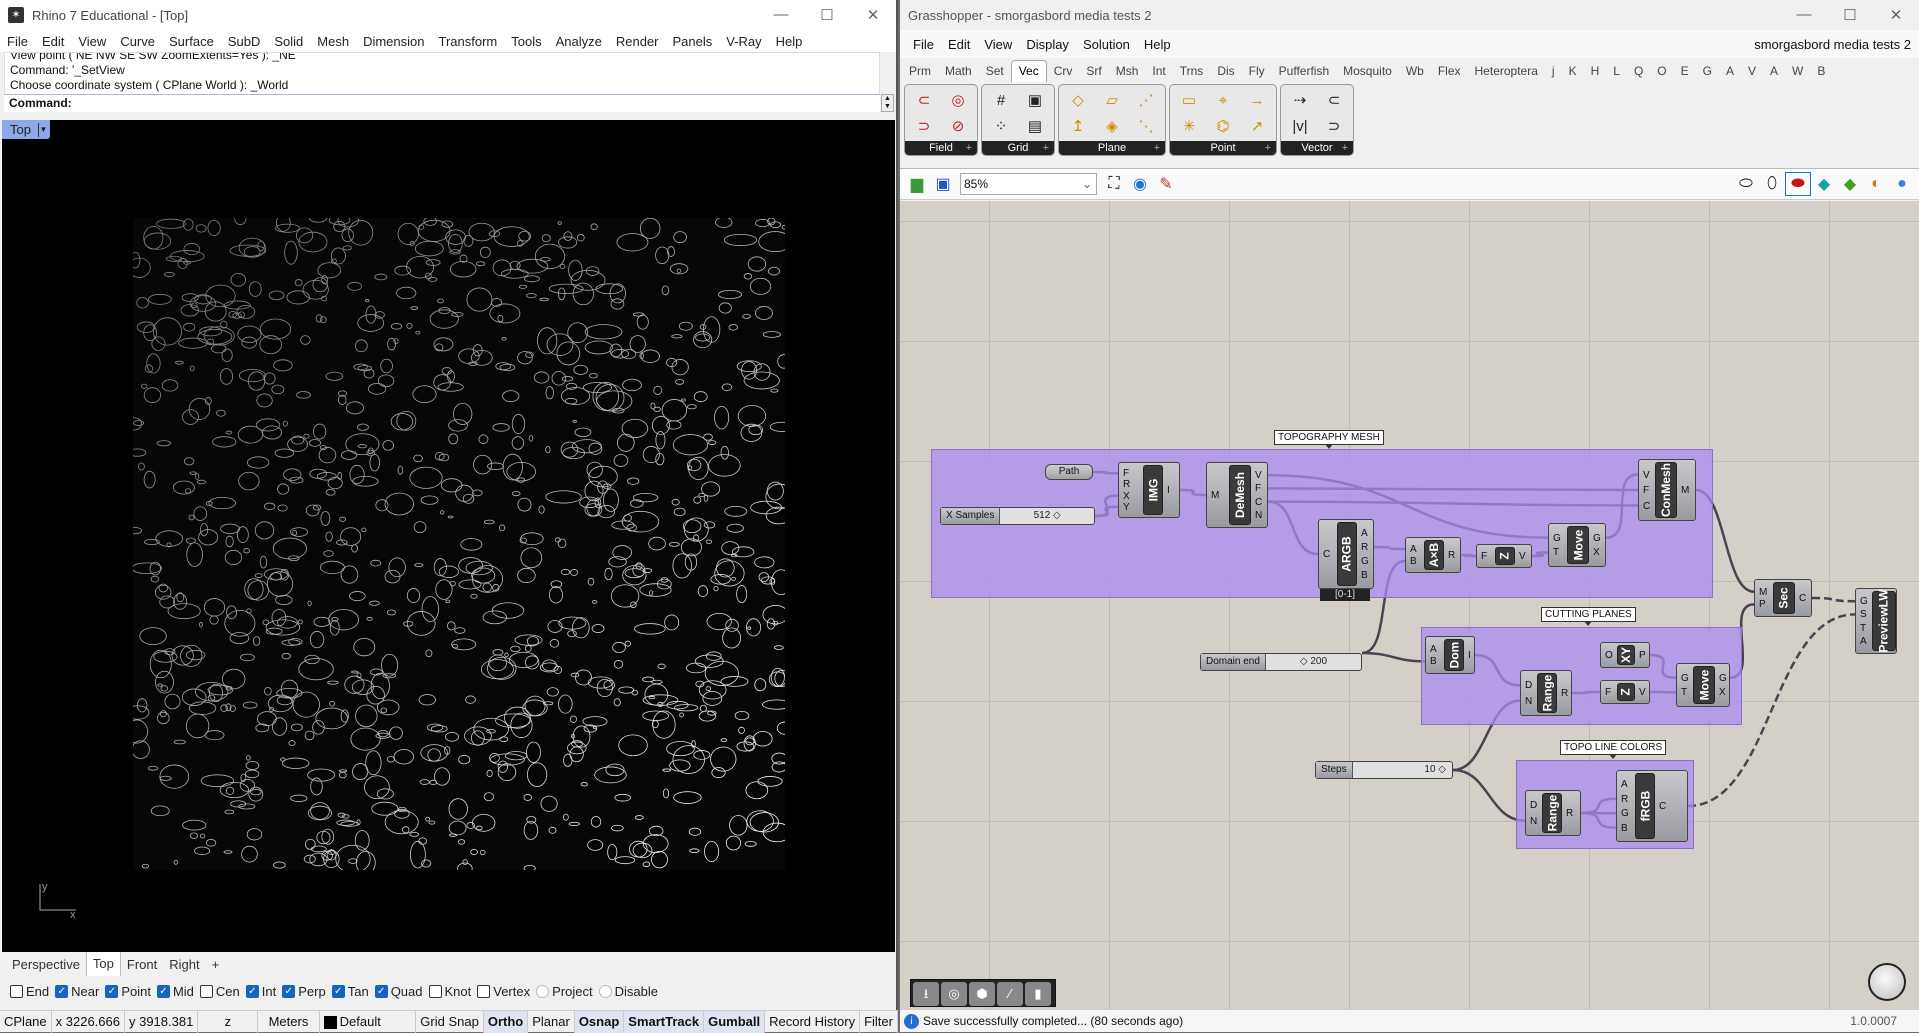  What do you see at coordinates (1449, 73) in the screenshot?
I see `gh-tab-flex-14: Flex` at bounding box center [1449, 73].